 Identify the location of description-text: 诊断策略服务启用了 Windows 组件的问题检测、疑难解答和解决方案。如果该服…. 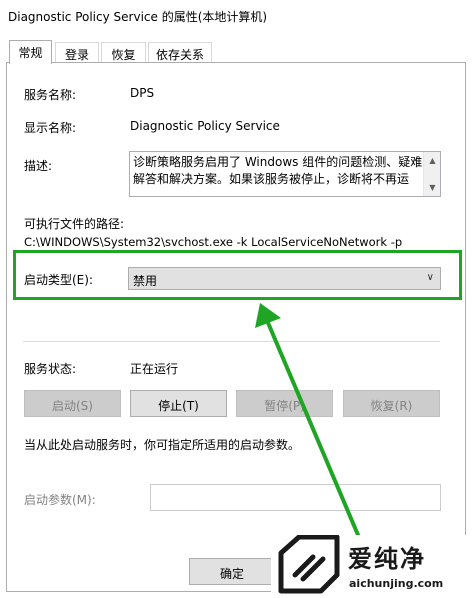
(278, 170).